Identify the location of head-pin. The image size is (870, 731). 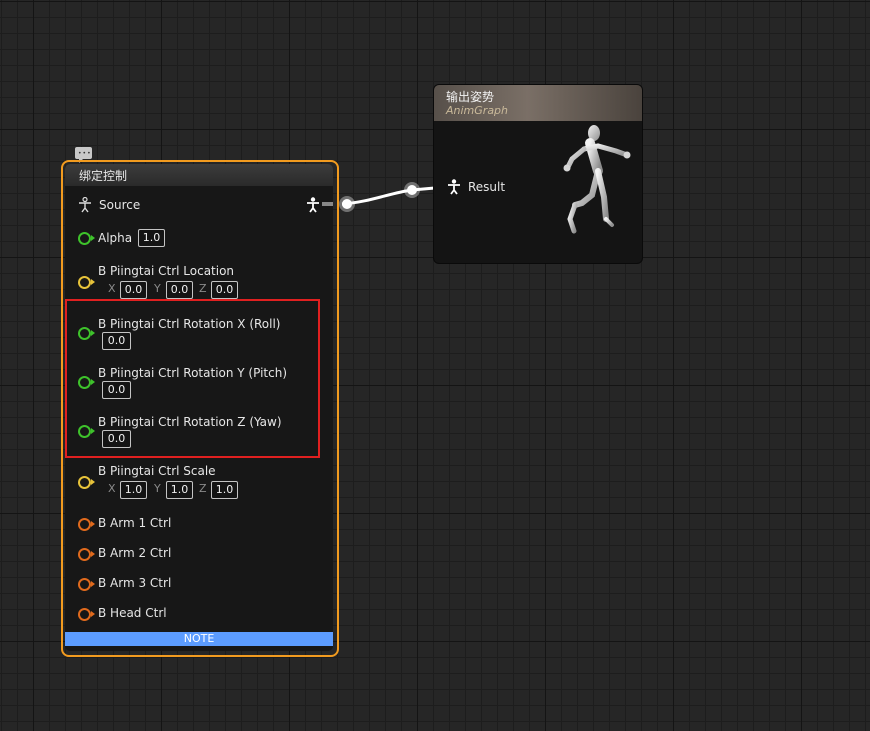
(86, 614).